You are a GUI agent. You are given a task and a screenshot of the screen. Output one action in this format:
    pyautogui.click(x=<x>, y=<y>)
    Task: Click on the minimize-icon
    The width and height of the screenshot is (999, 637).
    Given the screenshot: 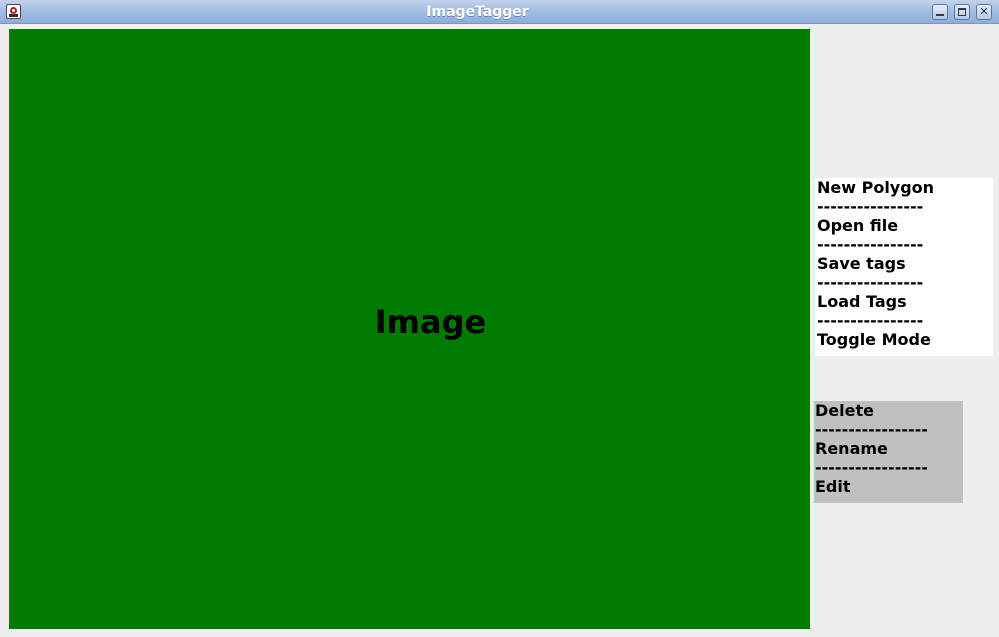 What is the action you would take?
    pyautogui.click(x=940, y=12)
    